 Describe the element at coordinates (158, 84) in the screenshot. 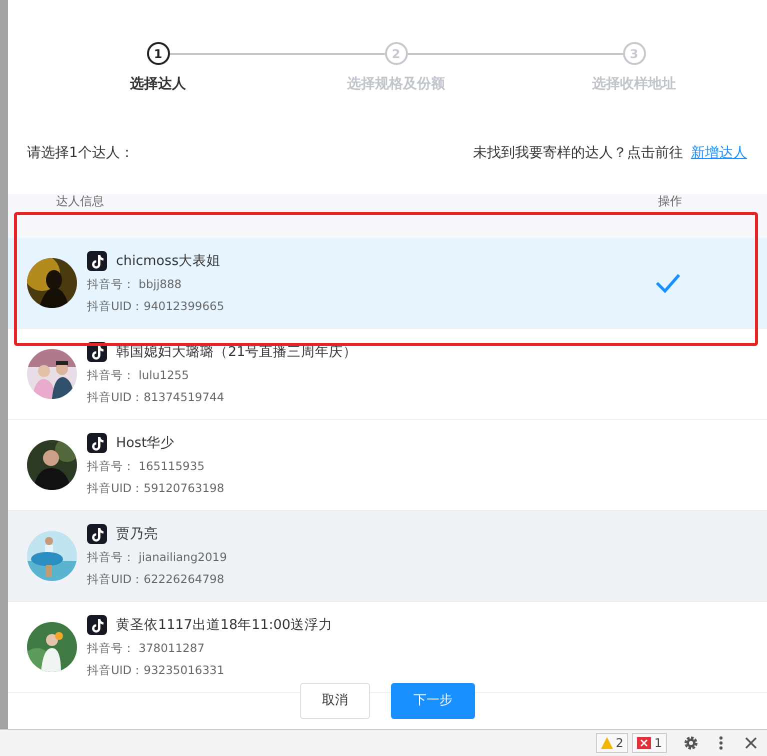

I see `step-label: 选择达人` at that location.